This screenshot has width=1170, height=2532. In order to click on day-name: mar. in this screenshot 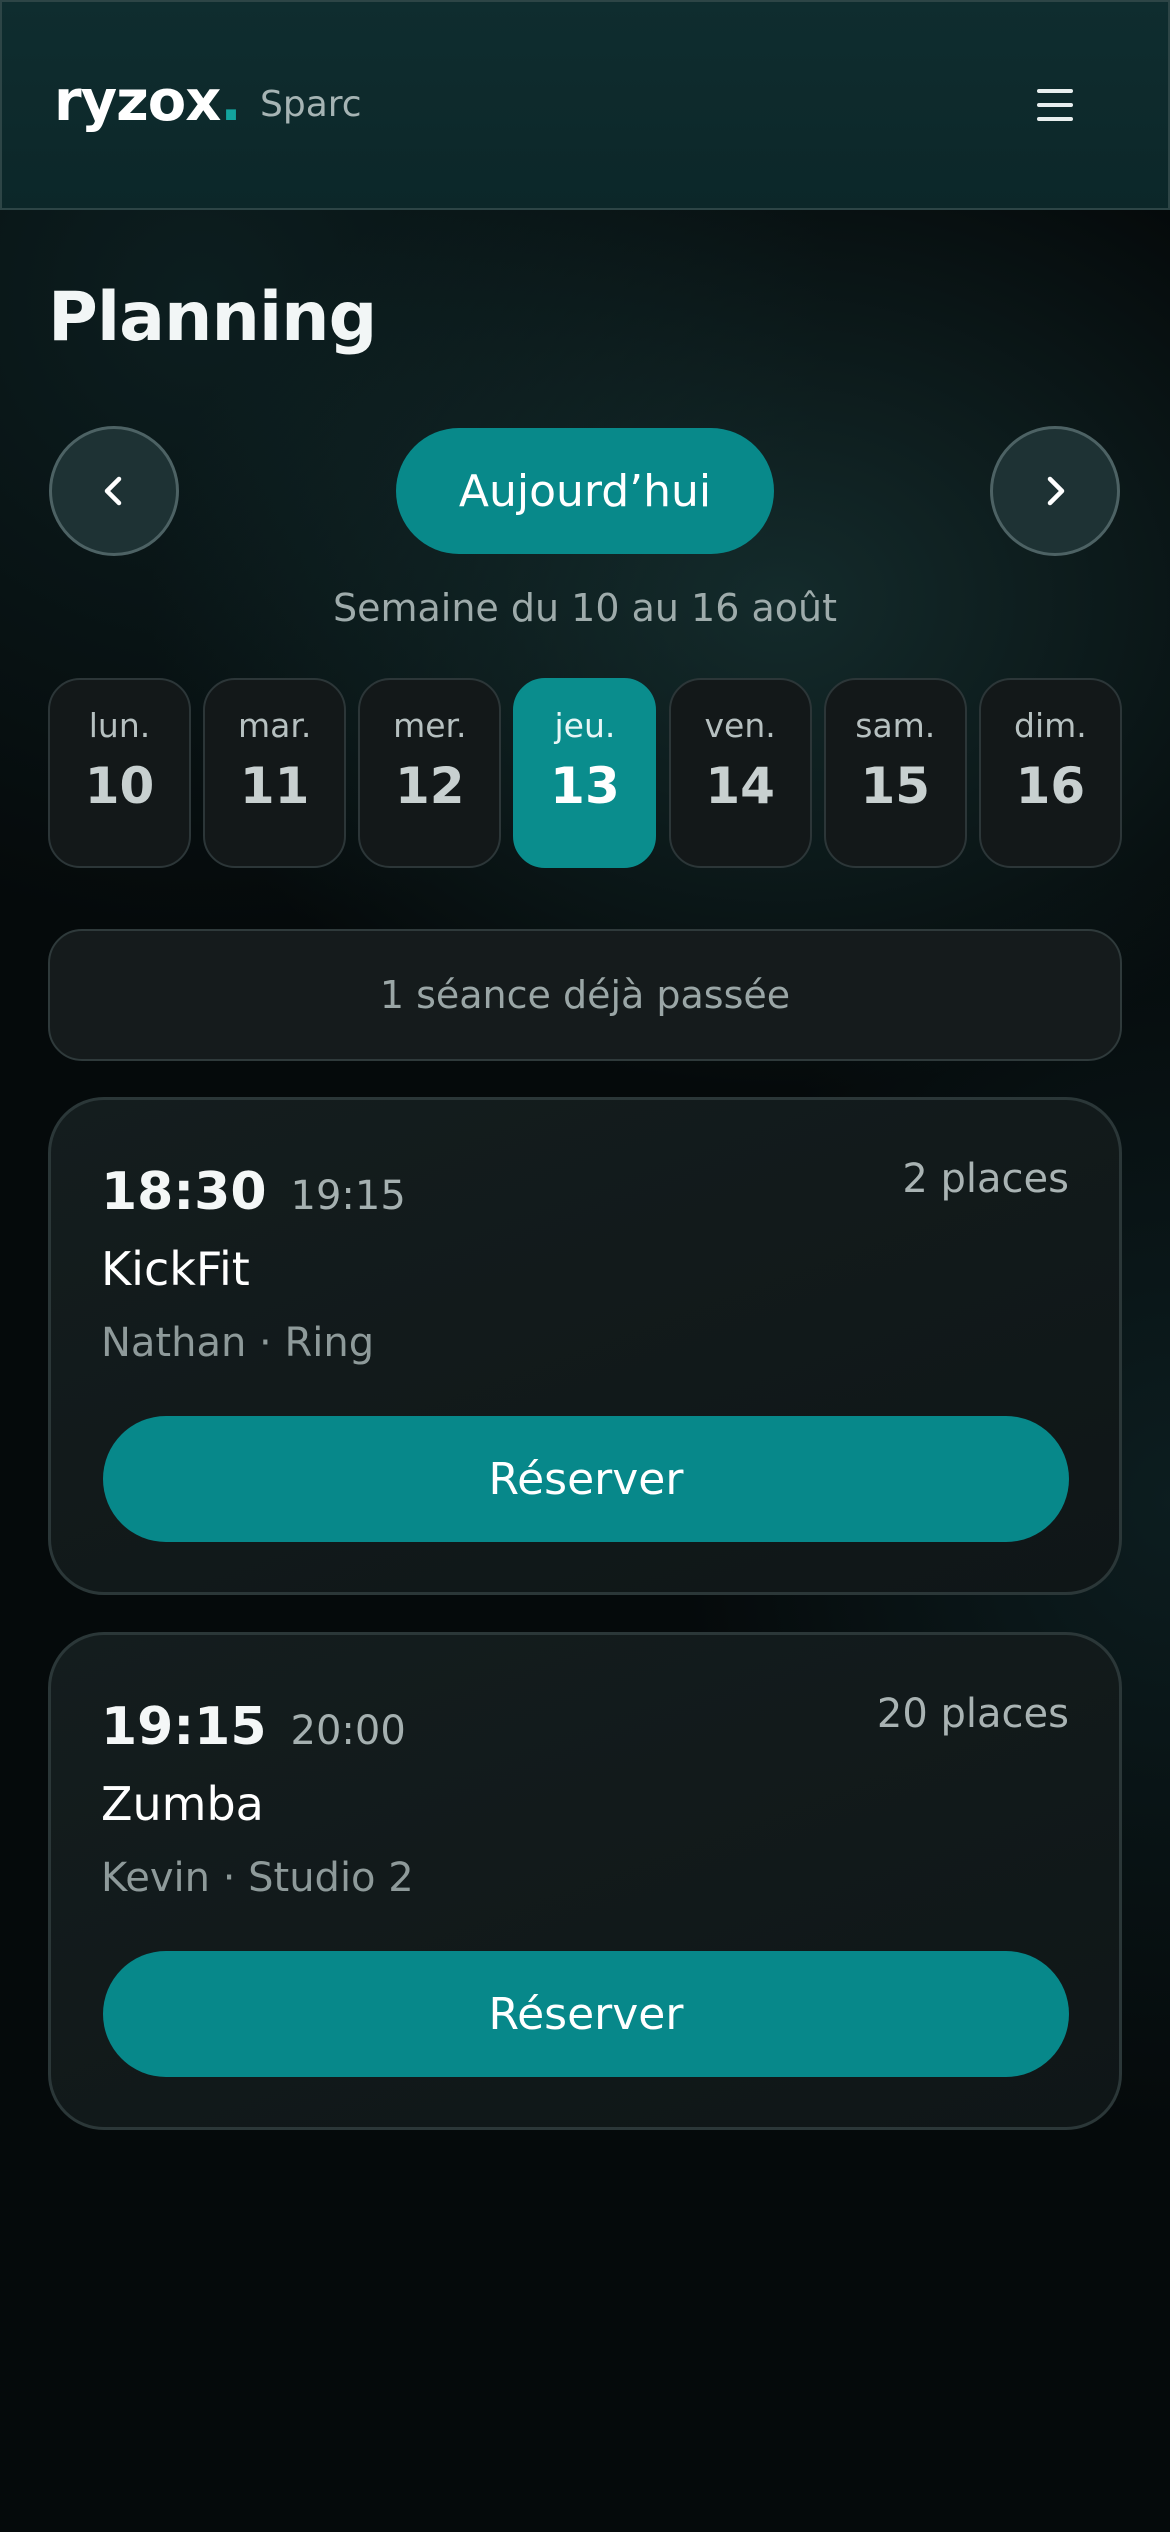, I will do `click(274, 725)`.